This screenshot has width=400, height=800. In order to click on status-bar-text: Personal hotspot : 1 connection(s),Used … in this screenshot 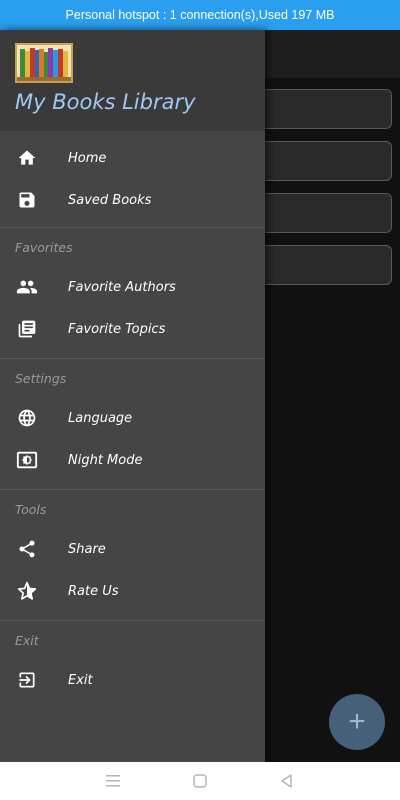, I will do `click(200, 15)`.